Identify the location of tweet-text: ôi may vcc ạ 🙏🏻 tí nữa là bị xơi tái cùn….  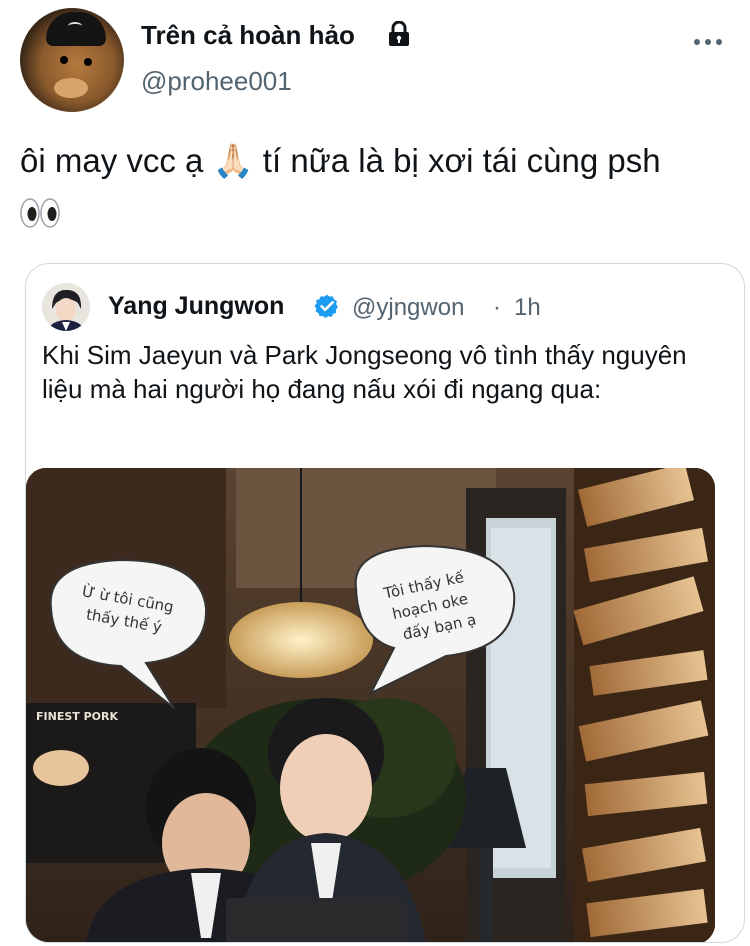
(340, 160).